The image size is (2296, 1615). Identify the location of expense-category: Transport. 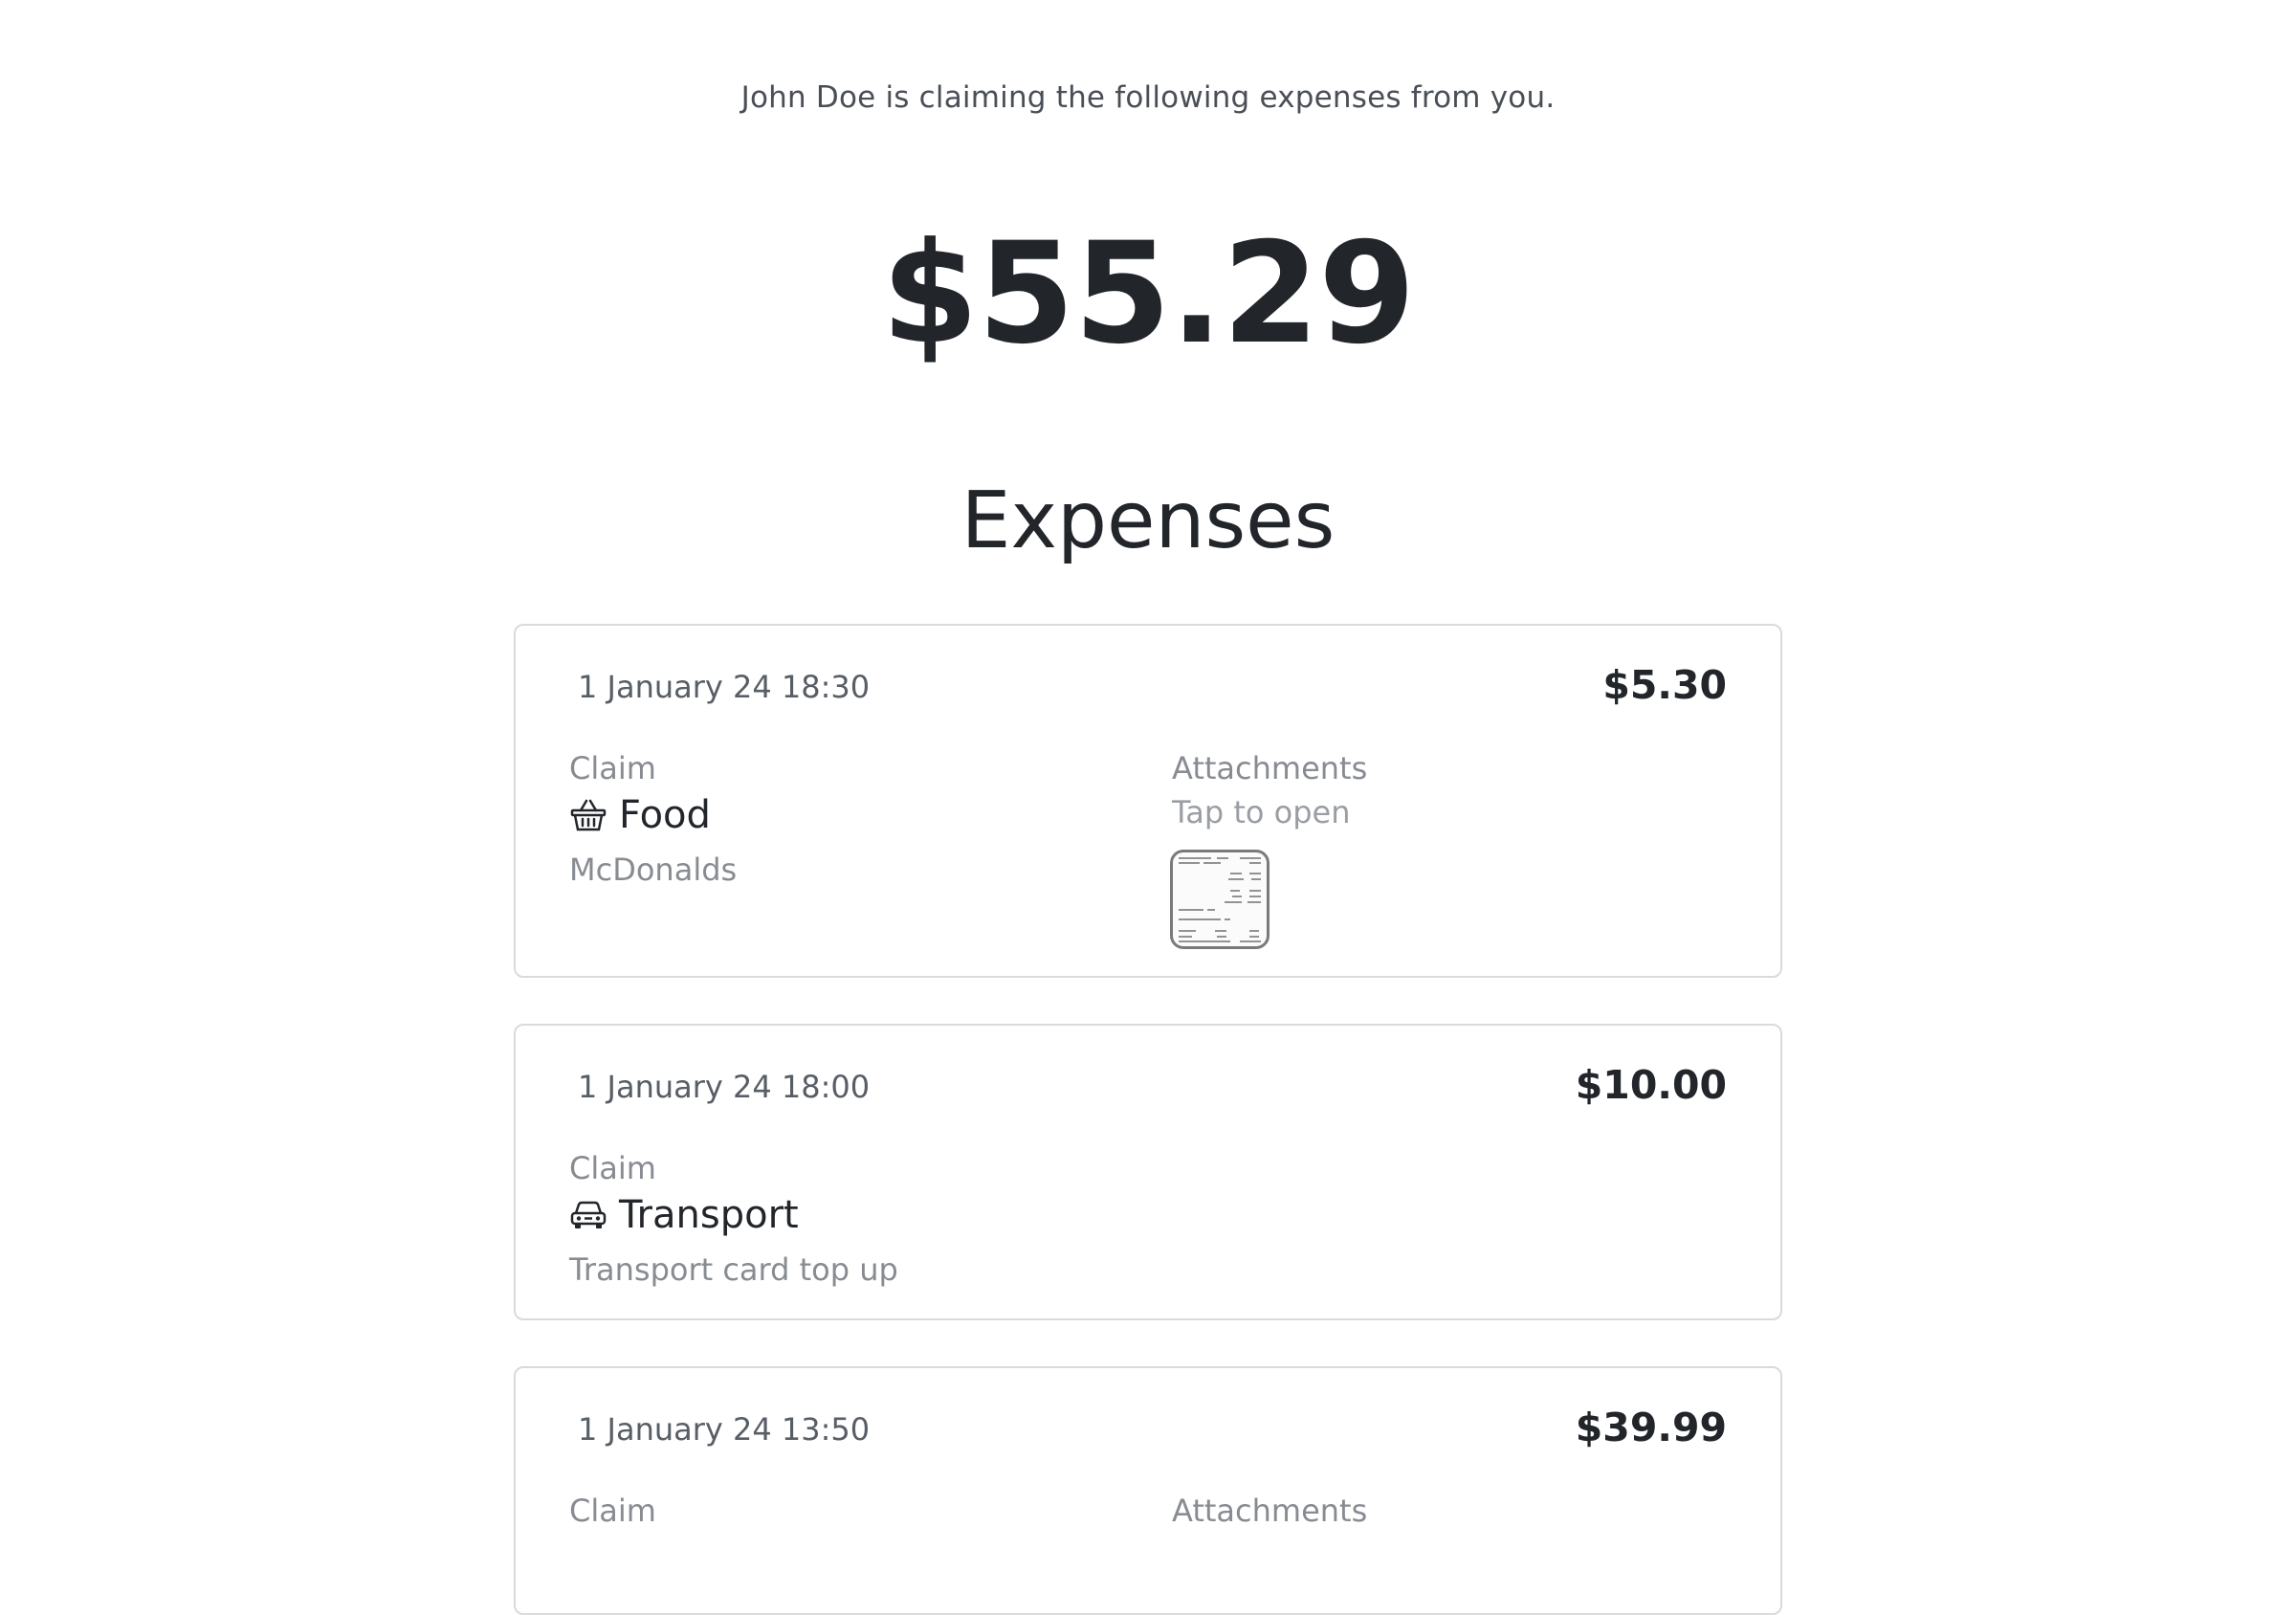
(684, 1215).